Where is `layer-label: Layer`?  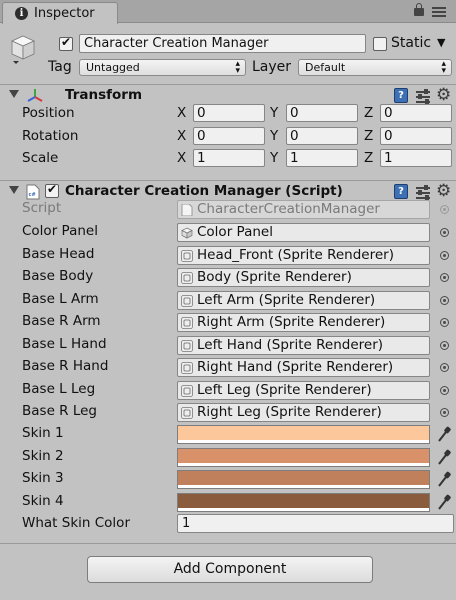
layer-label: Layer is located at coordinates (272, 67).